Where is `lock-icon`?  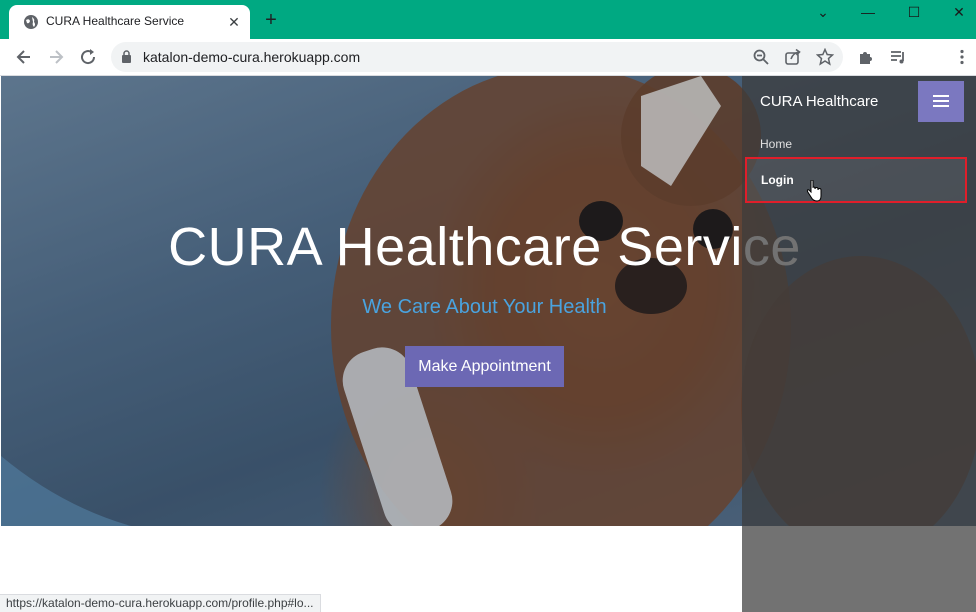 lock-icon is located at coordinates (126, 56).